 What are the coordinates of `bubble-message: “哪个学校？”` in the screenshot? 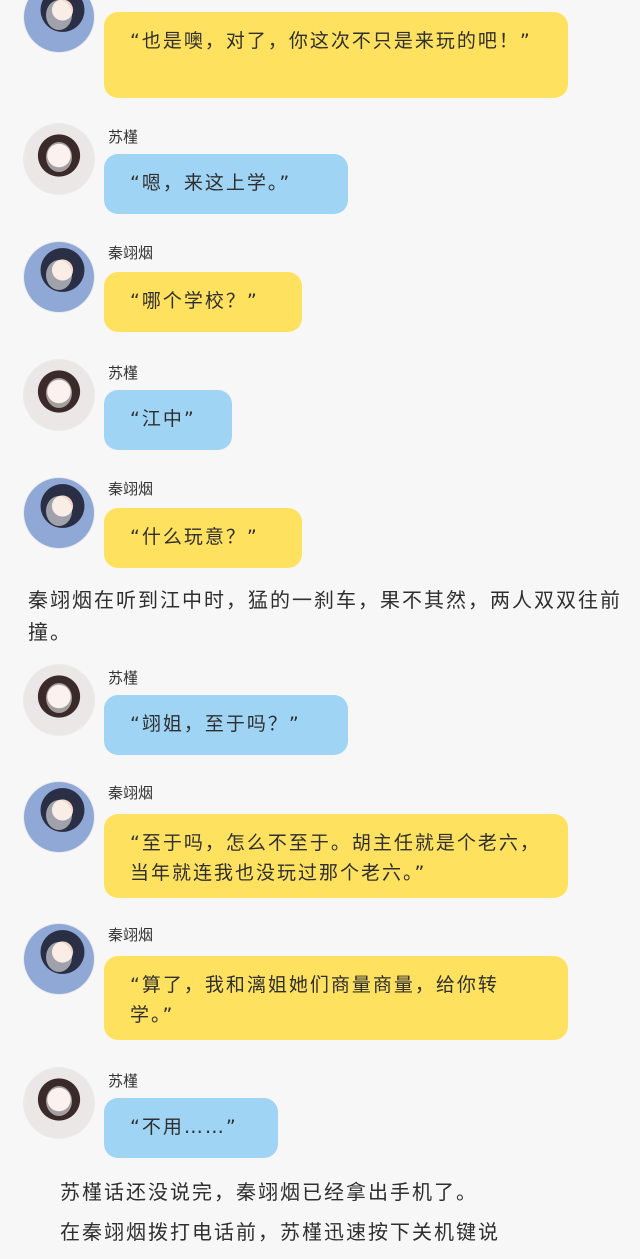 It's located at (203, 302).